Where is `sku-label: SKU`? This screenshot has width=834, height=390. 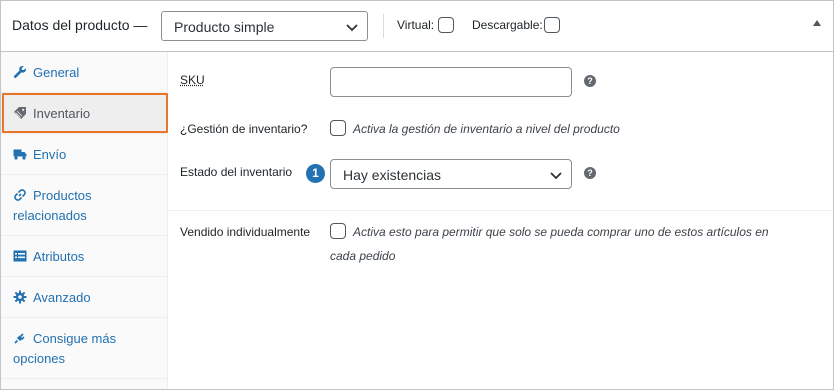
sku-label: SKU is located at coordinates (192, 80).